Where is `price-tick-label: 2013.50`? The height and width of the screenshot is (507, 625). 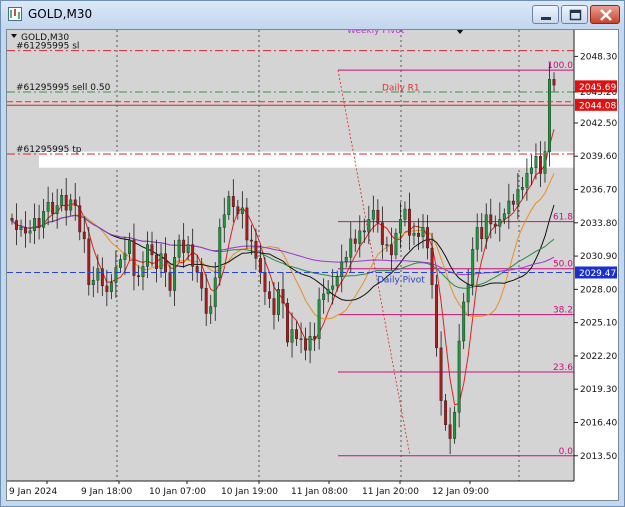 price-tick-label: 2013.50 is located at coordinates (598, 457).